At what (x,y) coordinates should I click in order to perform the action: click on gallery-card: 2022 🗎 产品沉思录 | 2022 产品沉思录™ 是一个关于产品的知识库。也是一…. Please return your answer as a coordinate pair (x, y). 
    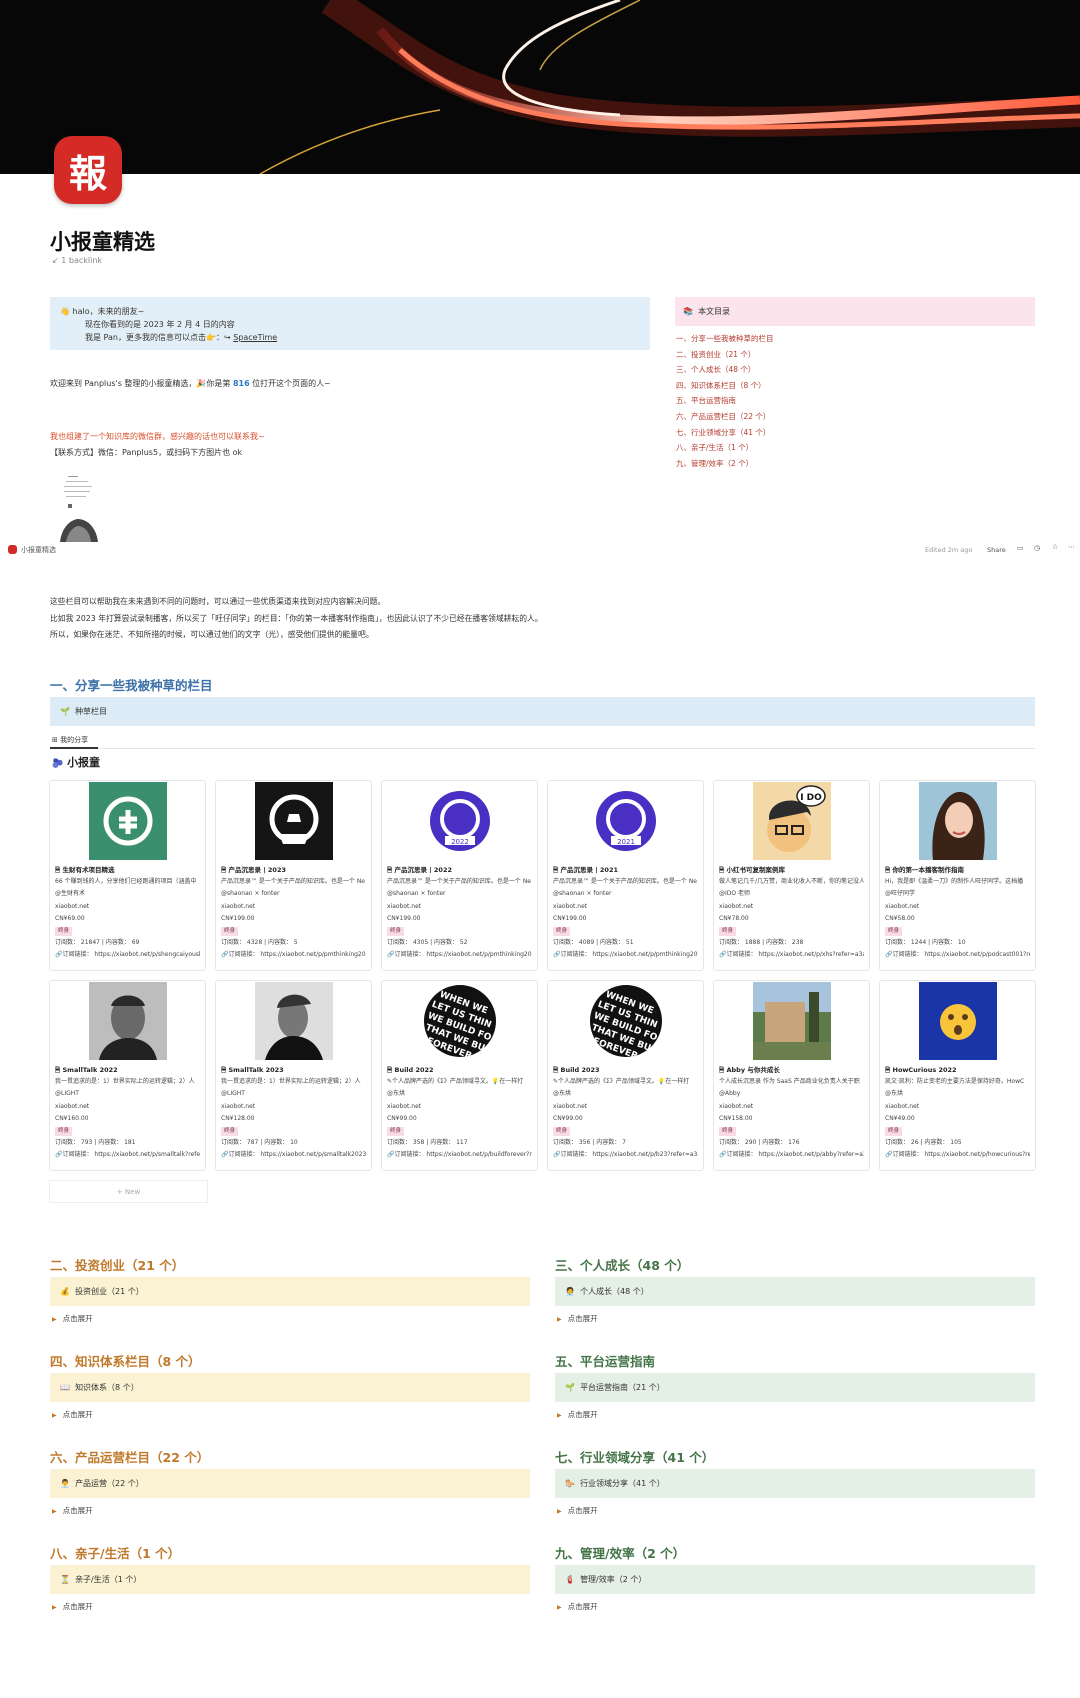
    Looking at the image, I should click on (459, 875).